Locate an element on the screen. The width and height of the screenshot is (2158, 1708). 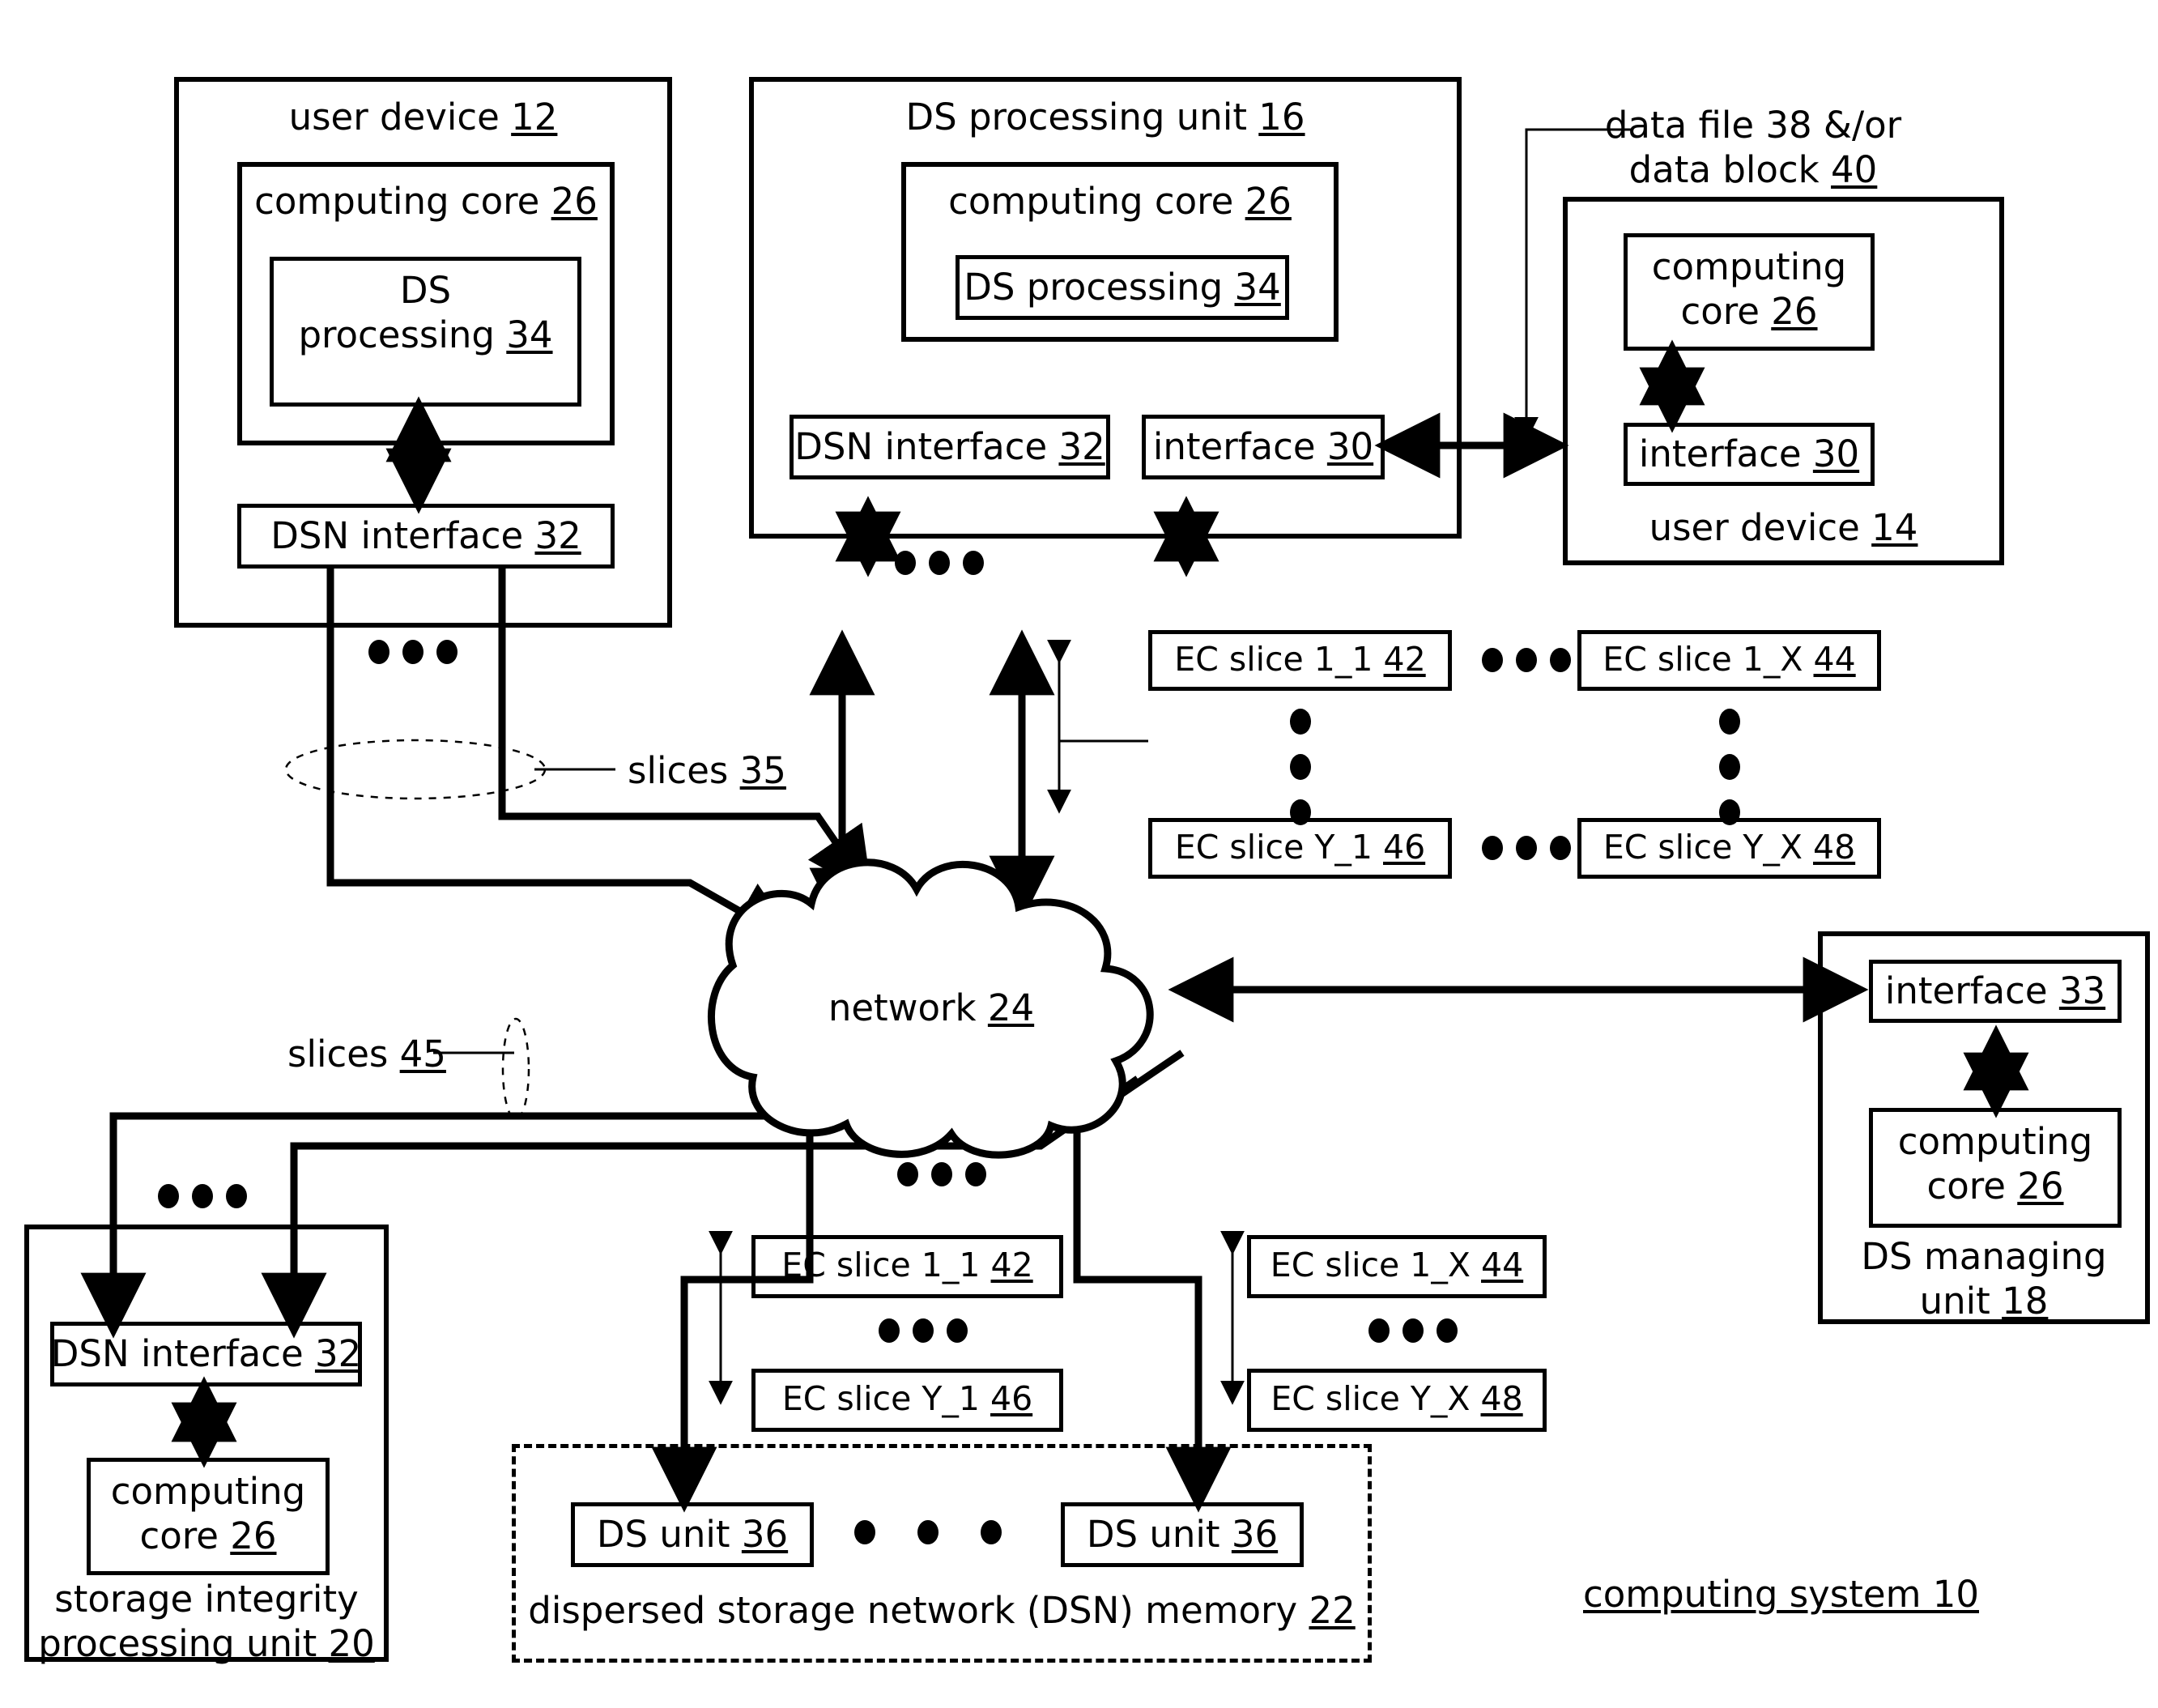
ds-processing-34-label-ud12: DS processing 34 is located at coordinates (425, 313).